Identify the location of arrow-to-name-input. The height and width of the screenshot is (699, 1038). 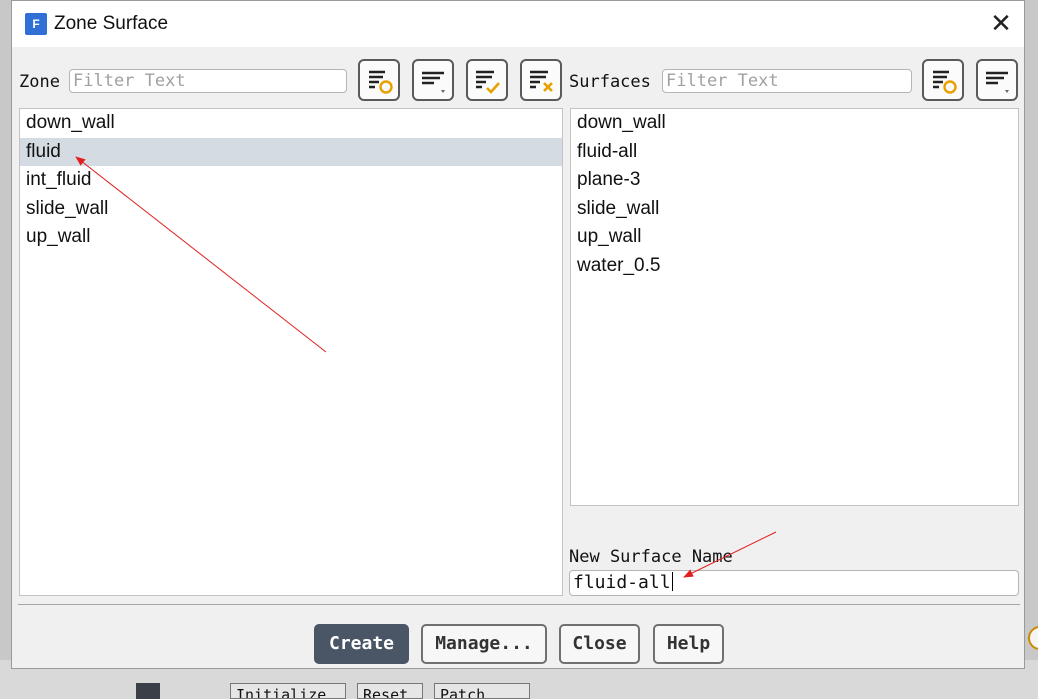
(730, 554).